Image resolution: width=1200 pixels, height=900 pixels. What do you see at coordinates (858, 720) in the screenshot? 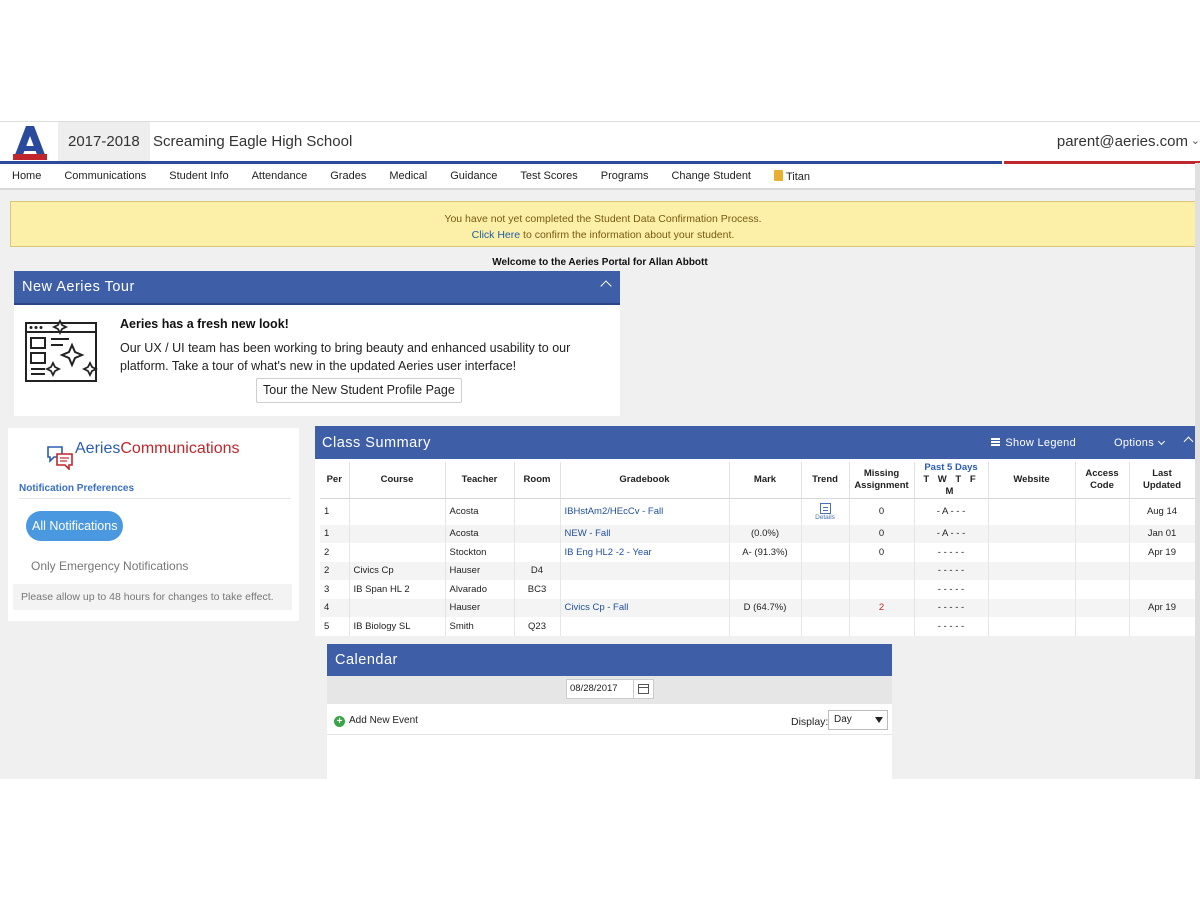
I see `display-select: Day` at bounding box center [858, 720].